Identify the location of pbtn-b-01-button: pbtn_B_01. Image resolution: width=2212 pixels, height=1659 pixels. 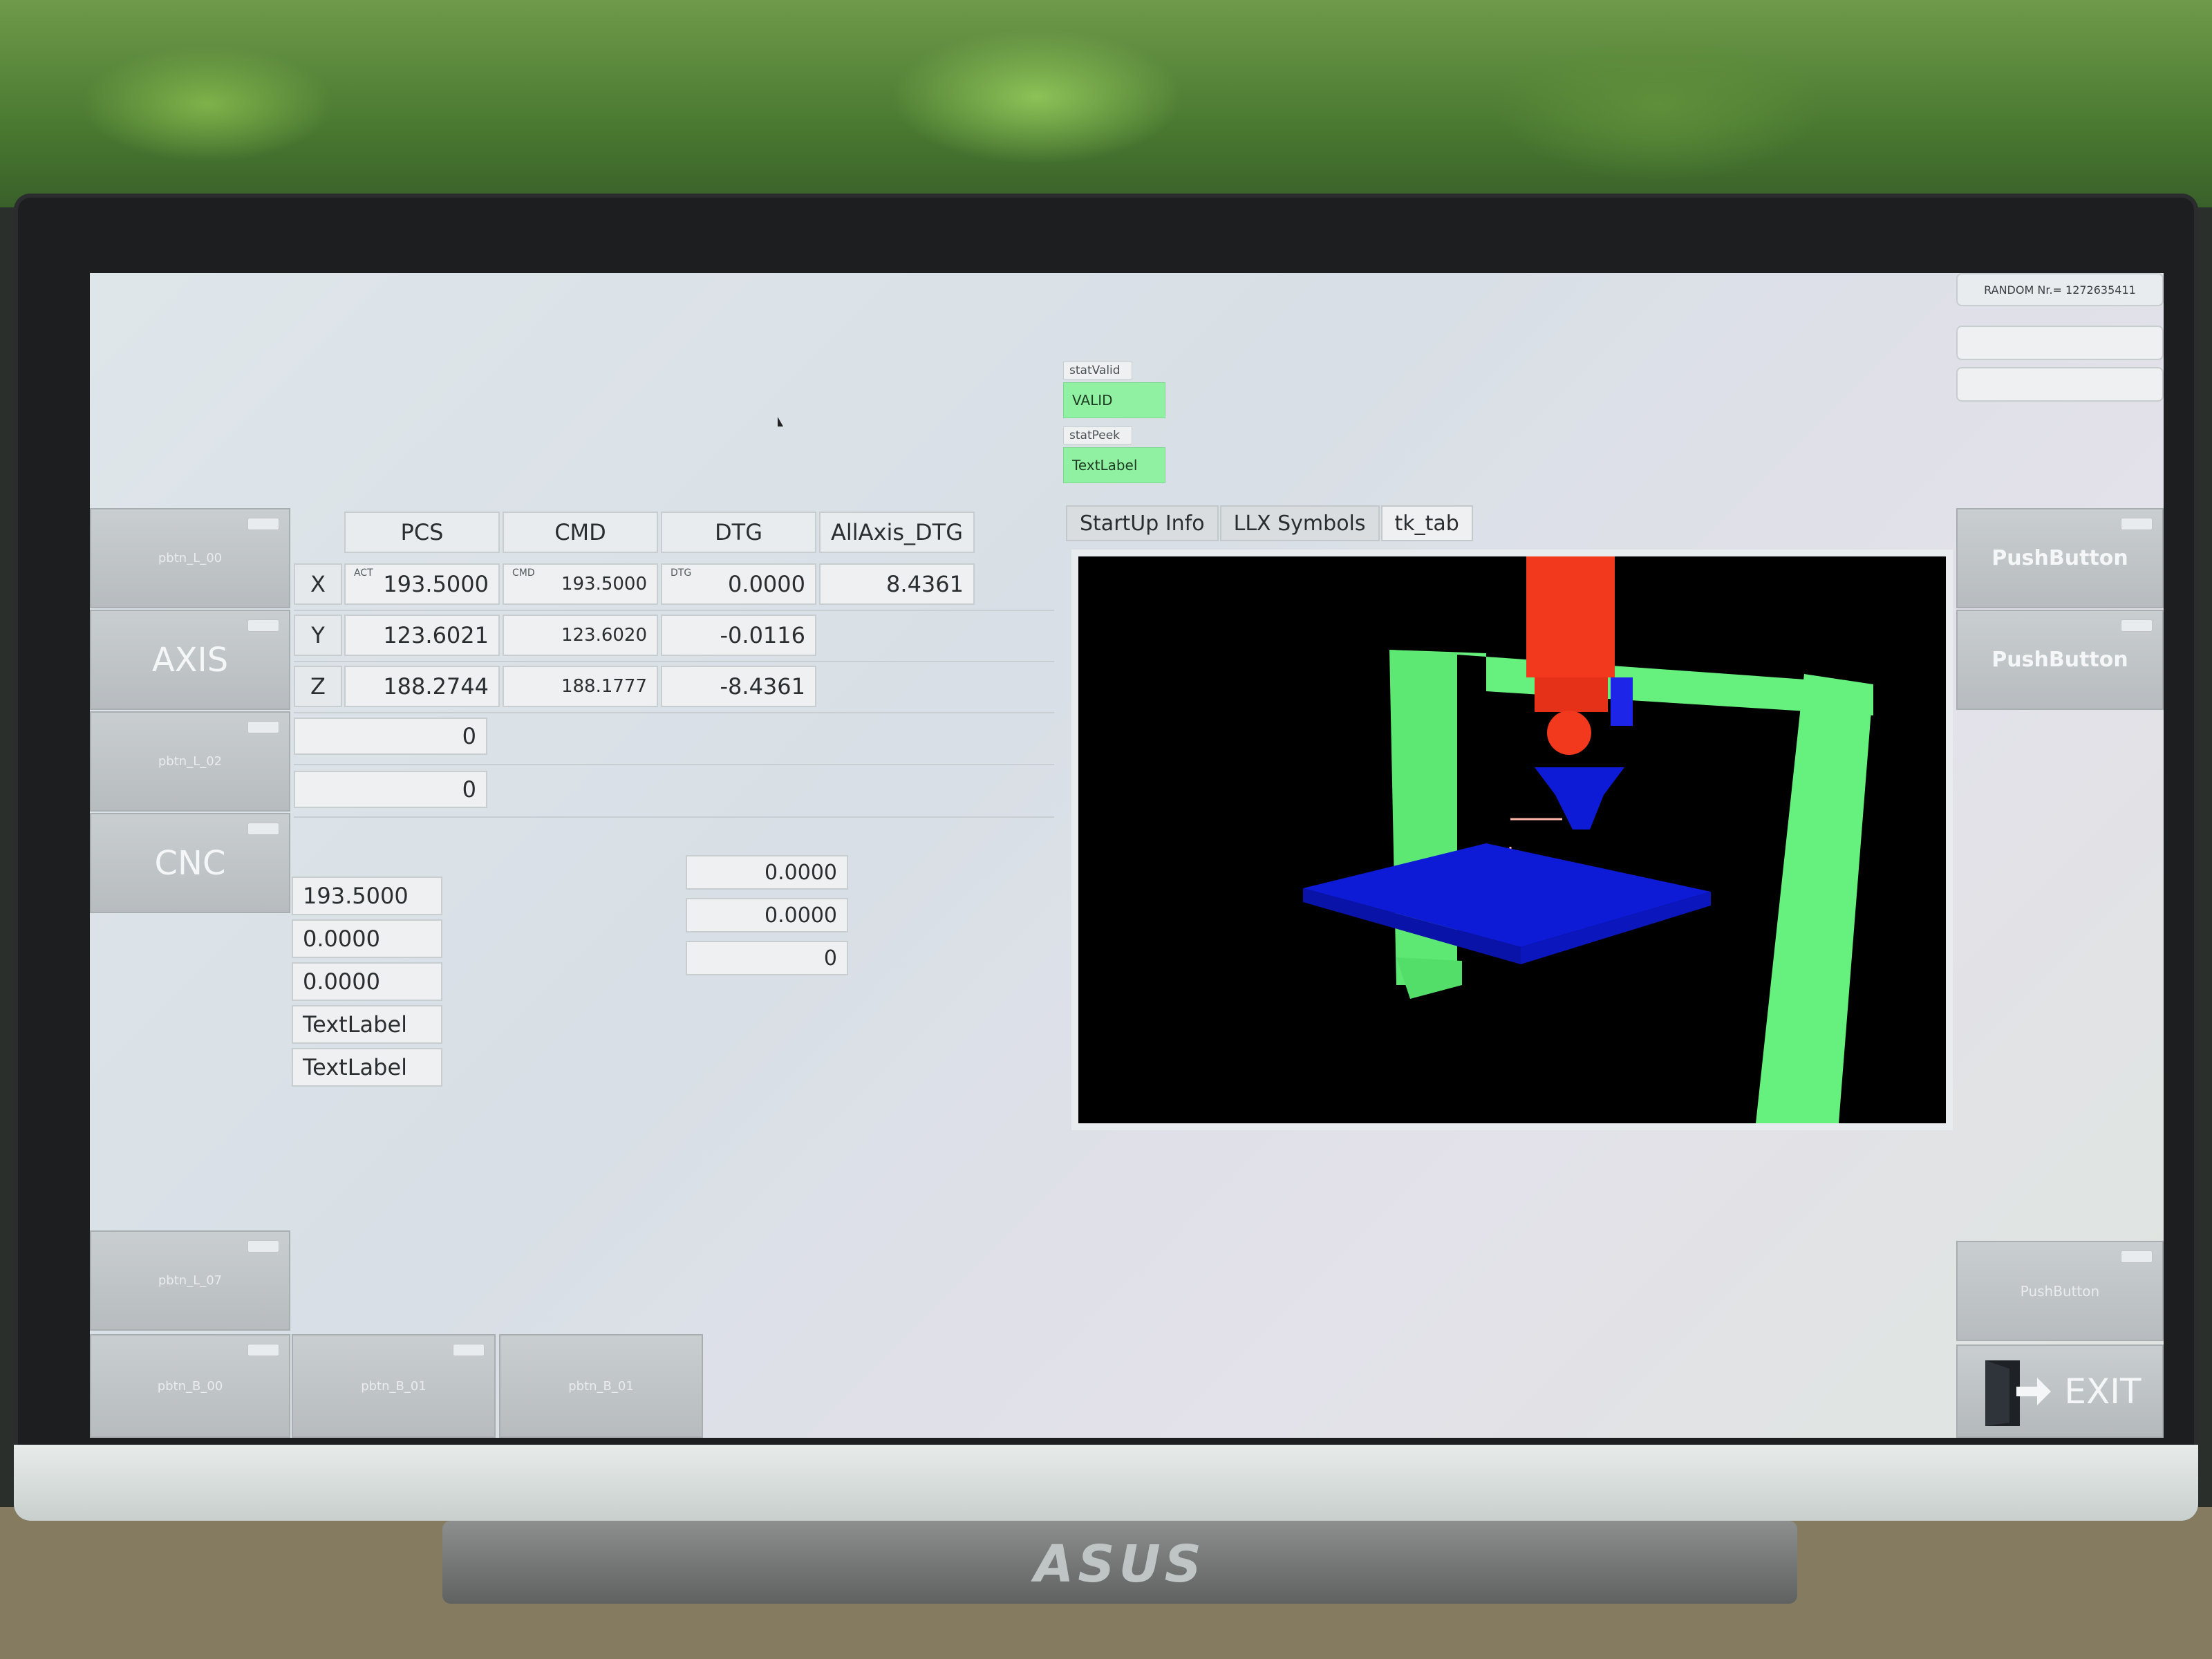
(394, 1386).